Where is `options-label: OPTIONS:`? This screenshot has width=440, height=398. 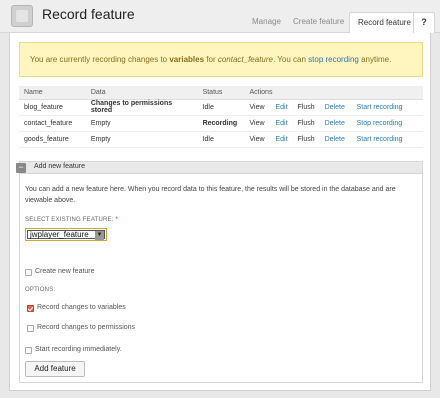 options-label: OPTIONS: is located at coordinates (40, 290).